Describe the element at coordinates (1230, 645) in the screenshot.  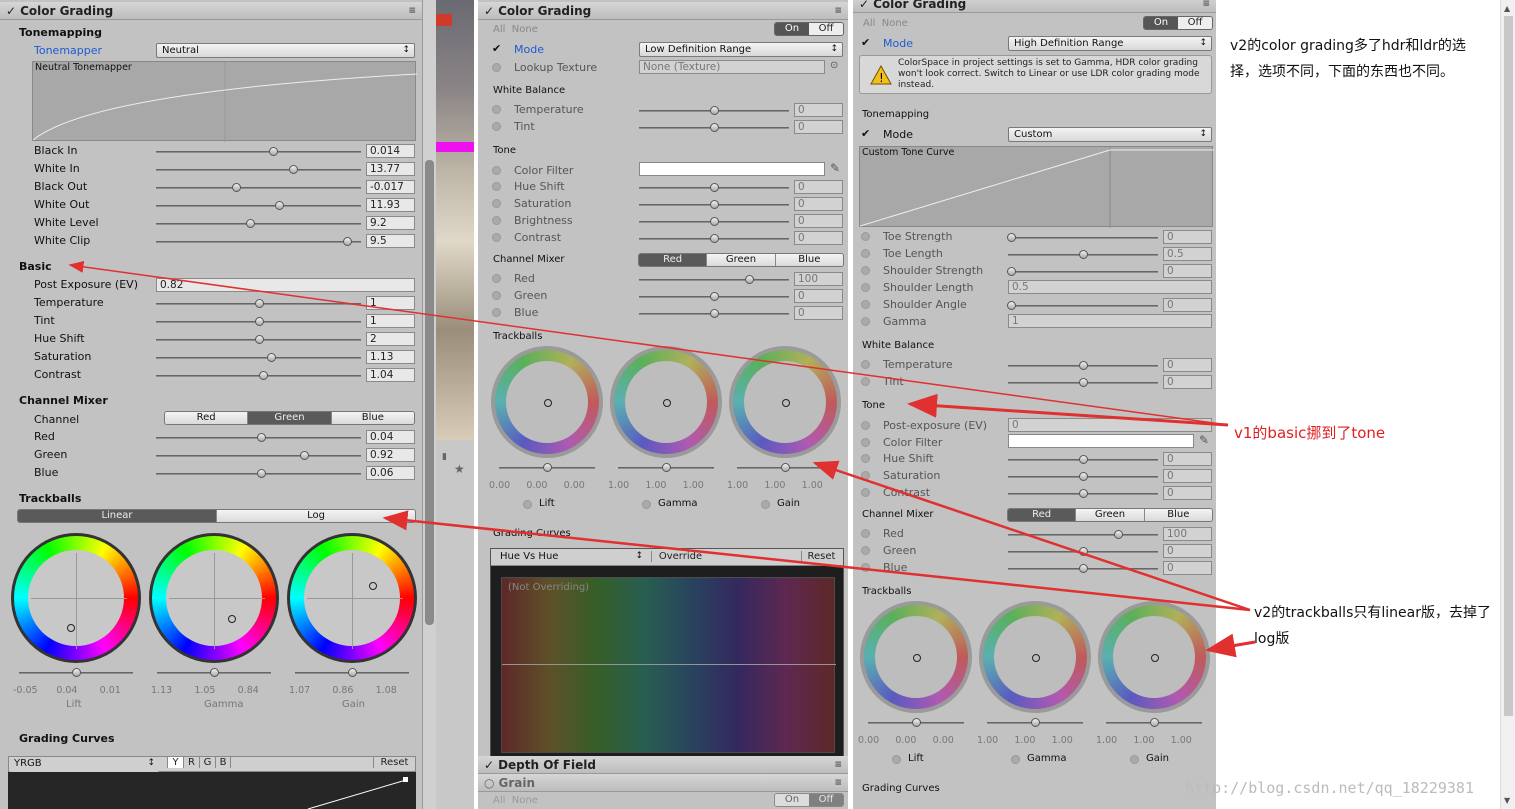
I see `arrow-trackballs-v2b` at that location.